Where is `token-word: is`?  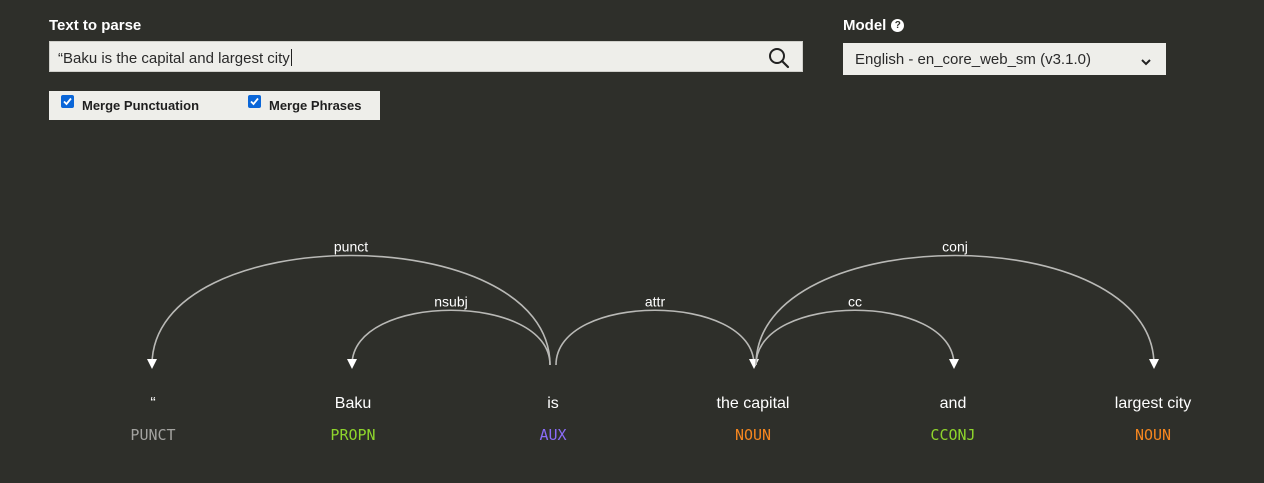 token-word: is is located at coordinates (553, 403).